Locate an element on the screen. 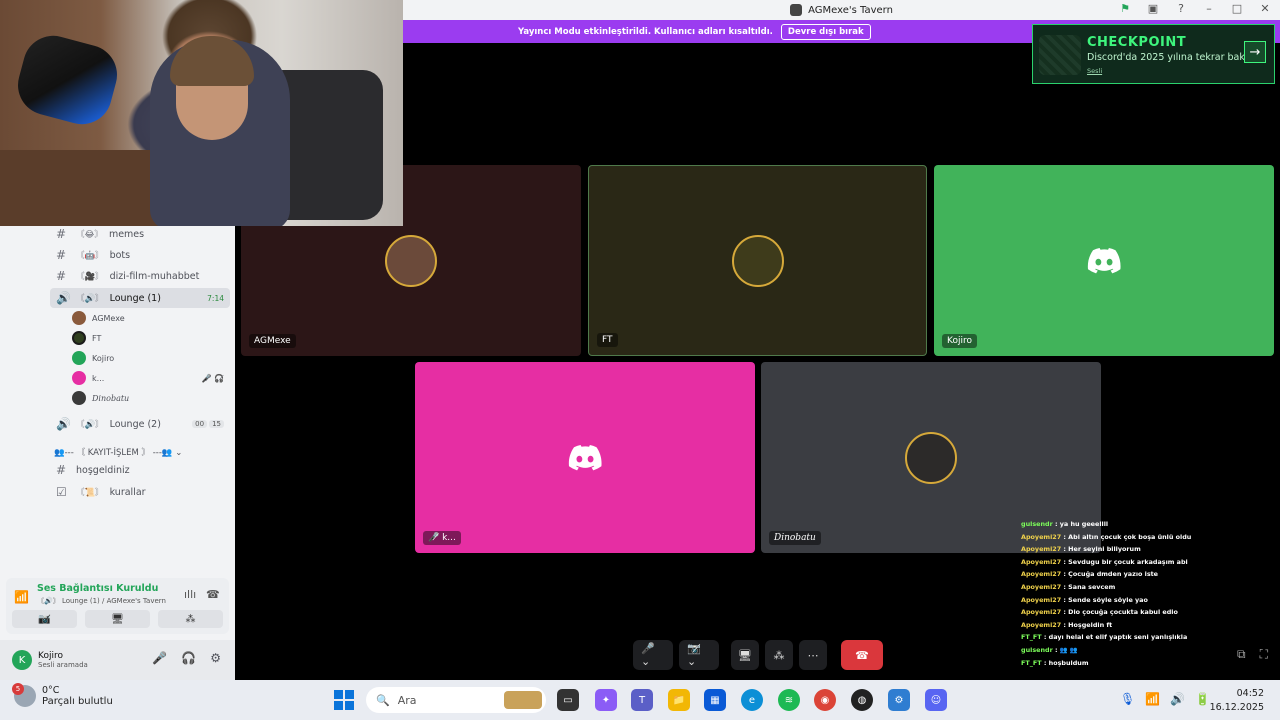 The height and width of the screenshot is (720, 1280). checkpoint-link: Sesli is located at coordinates (1094, 71).